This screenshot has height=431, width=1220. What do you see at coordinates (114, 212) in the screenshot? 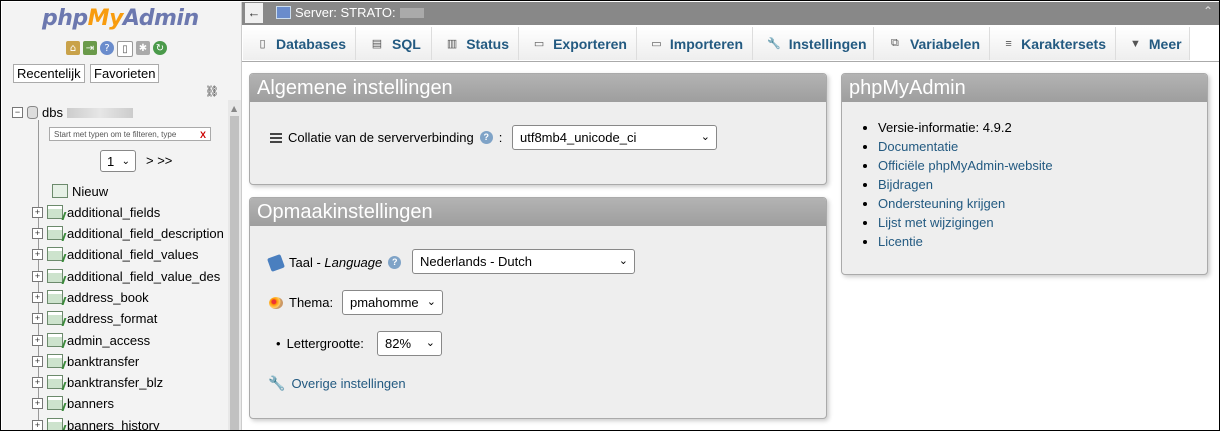
I see `table-name: additional_fields` at bounding box center [114, 212].